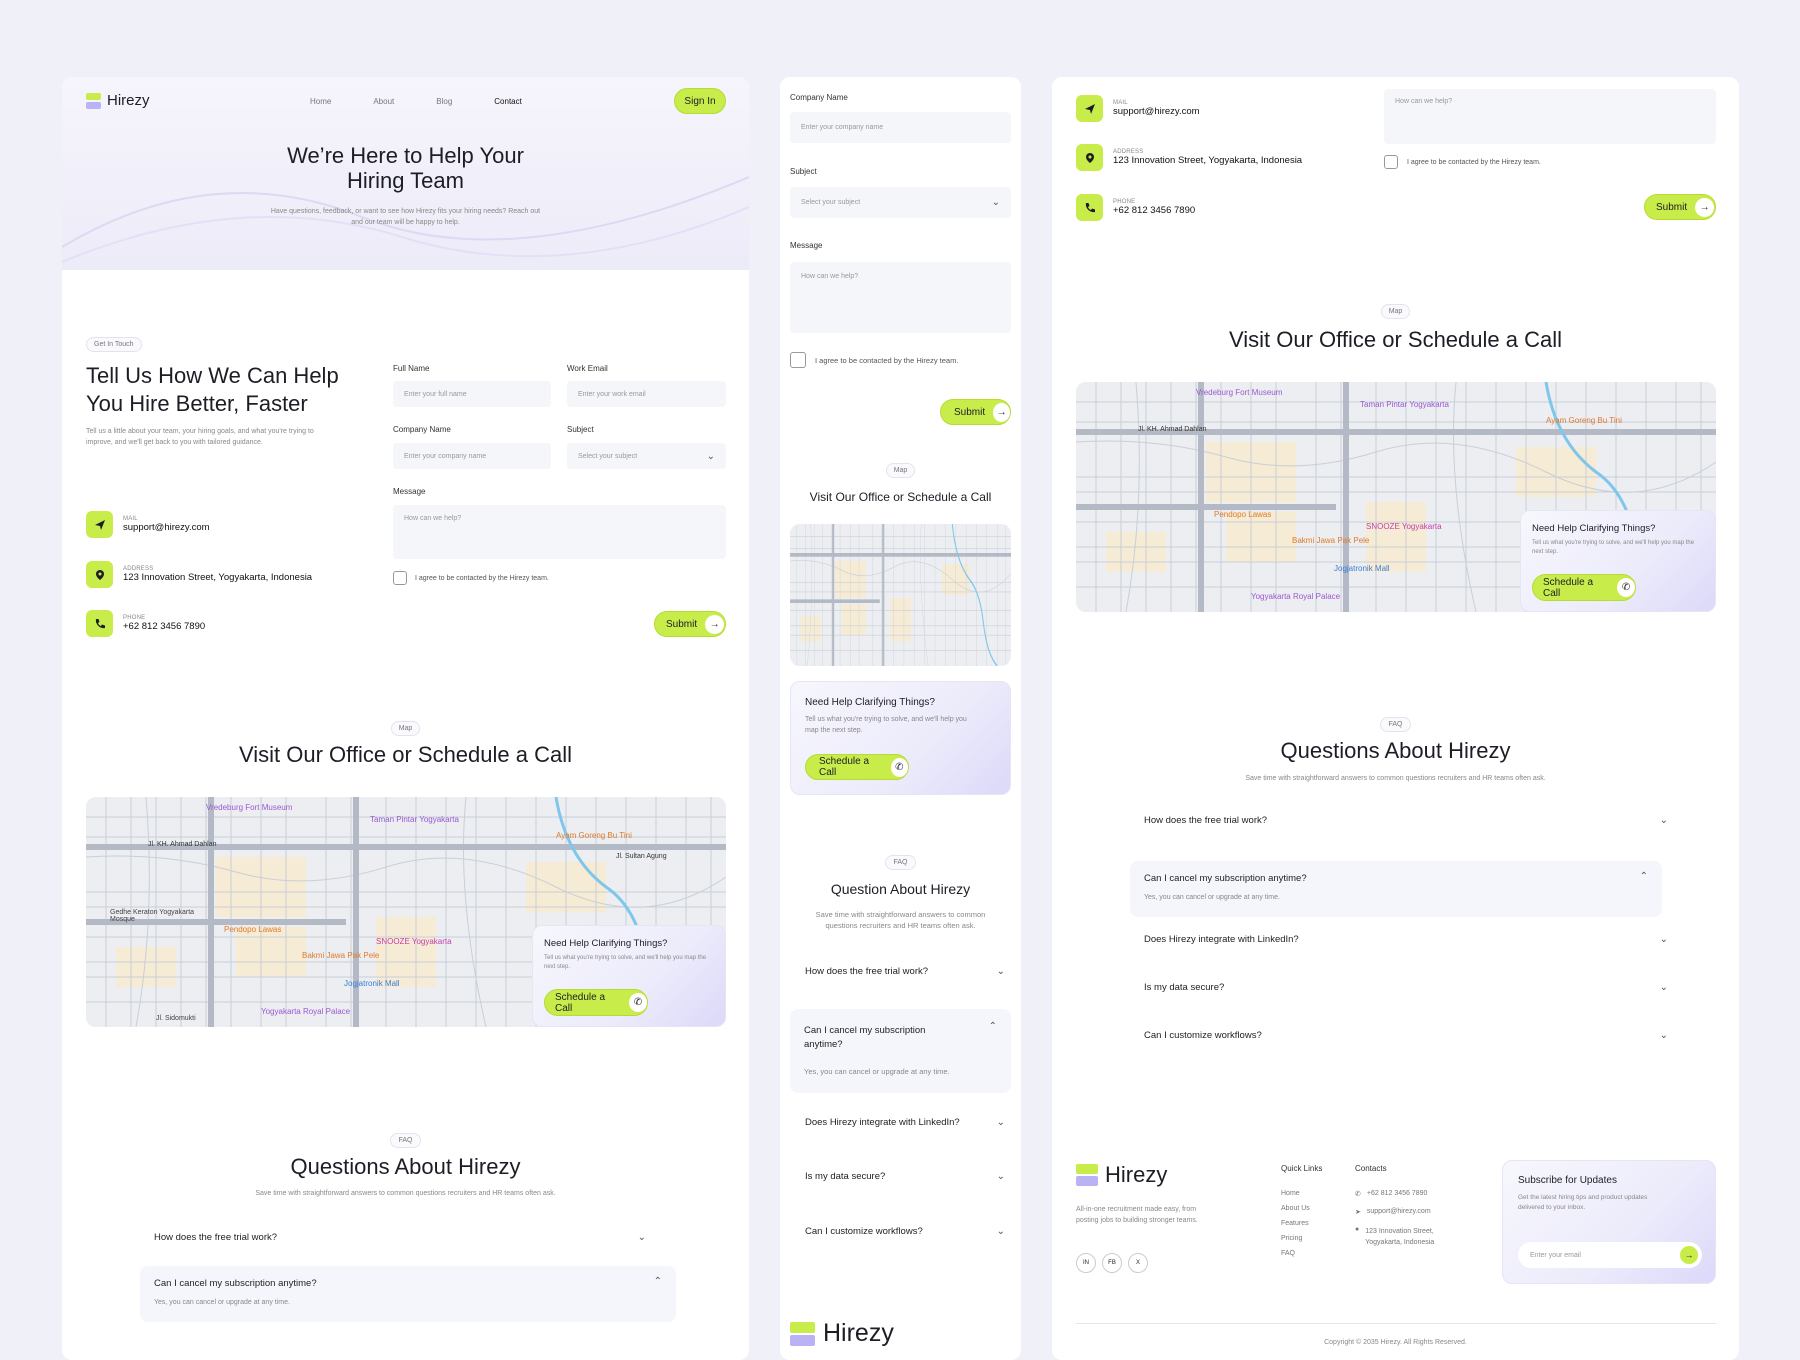 The image size is (1800, 1360). What do you see at coordinates (1136, 1174) in the screenshot?
I see `brand-name: Hirezy` at bounding box center [1136, 1174].